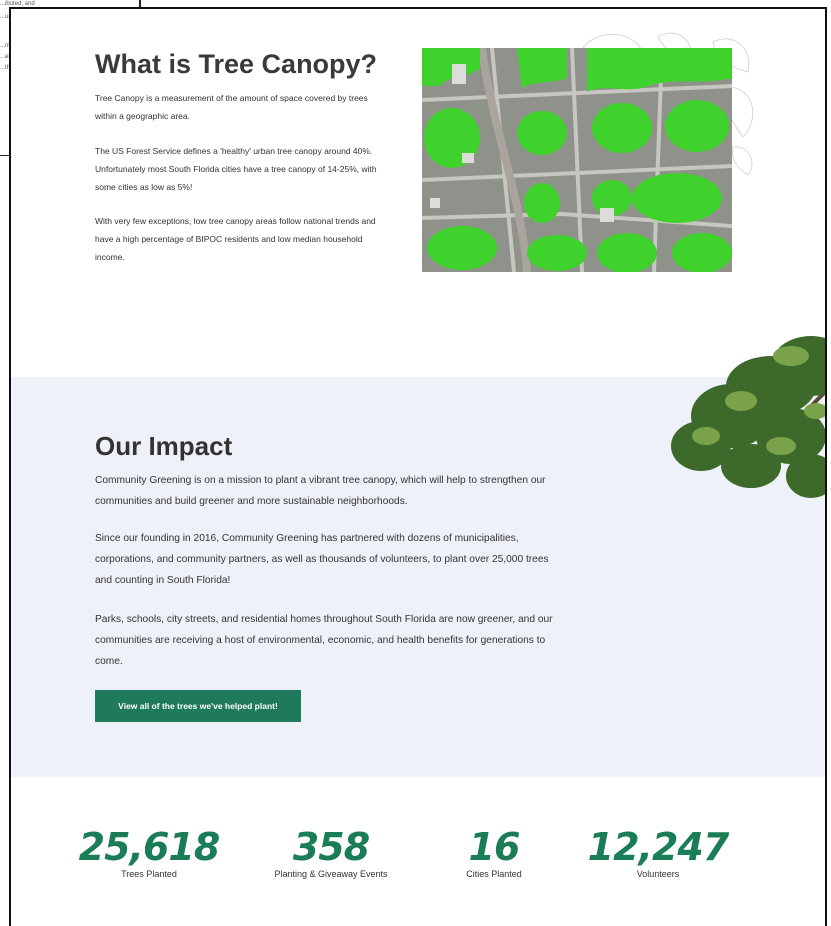  What do you see at coordinates (494, 874) in the screenshot?
I see `stat-label: Cities Planted` at bounding box center [494, 874].